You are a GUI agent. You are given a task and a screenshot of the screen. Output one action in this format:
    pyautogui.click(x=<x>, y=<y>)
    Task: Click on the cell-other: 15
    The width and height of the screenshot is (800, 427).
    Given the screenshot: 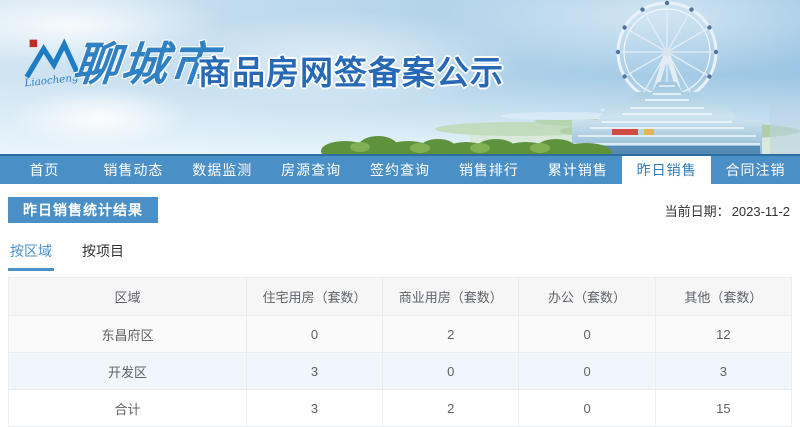 What is the action you would take?
    pyautogui.click(x=723, y=408)
    